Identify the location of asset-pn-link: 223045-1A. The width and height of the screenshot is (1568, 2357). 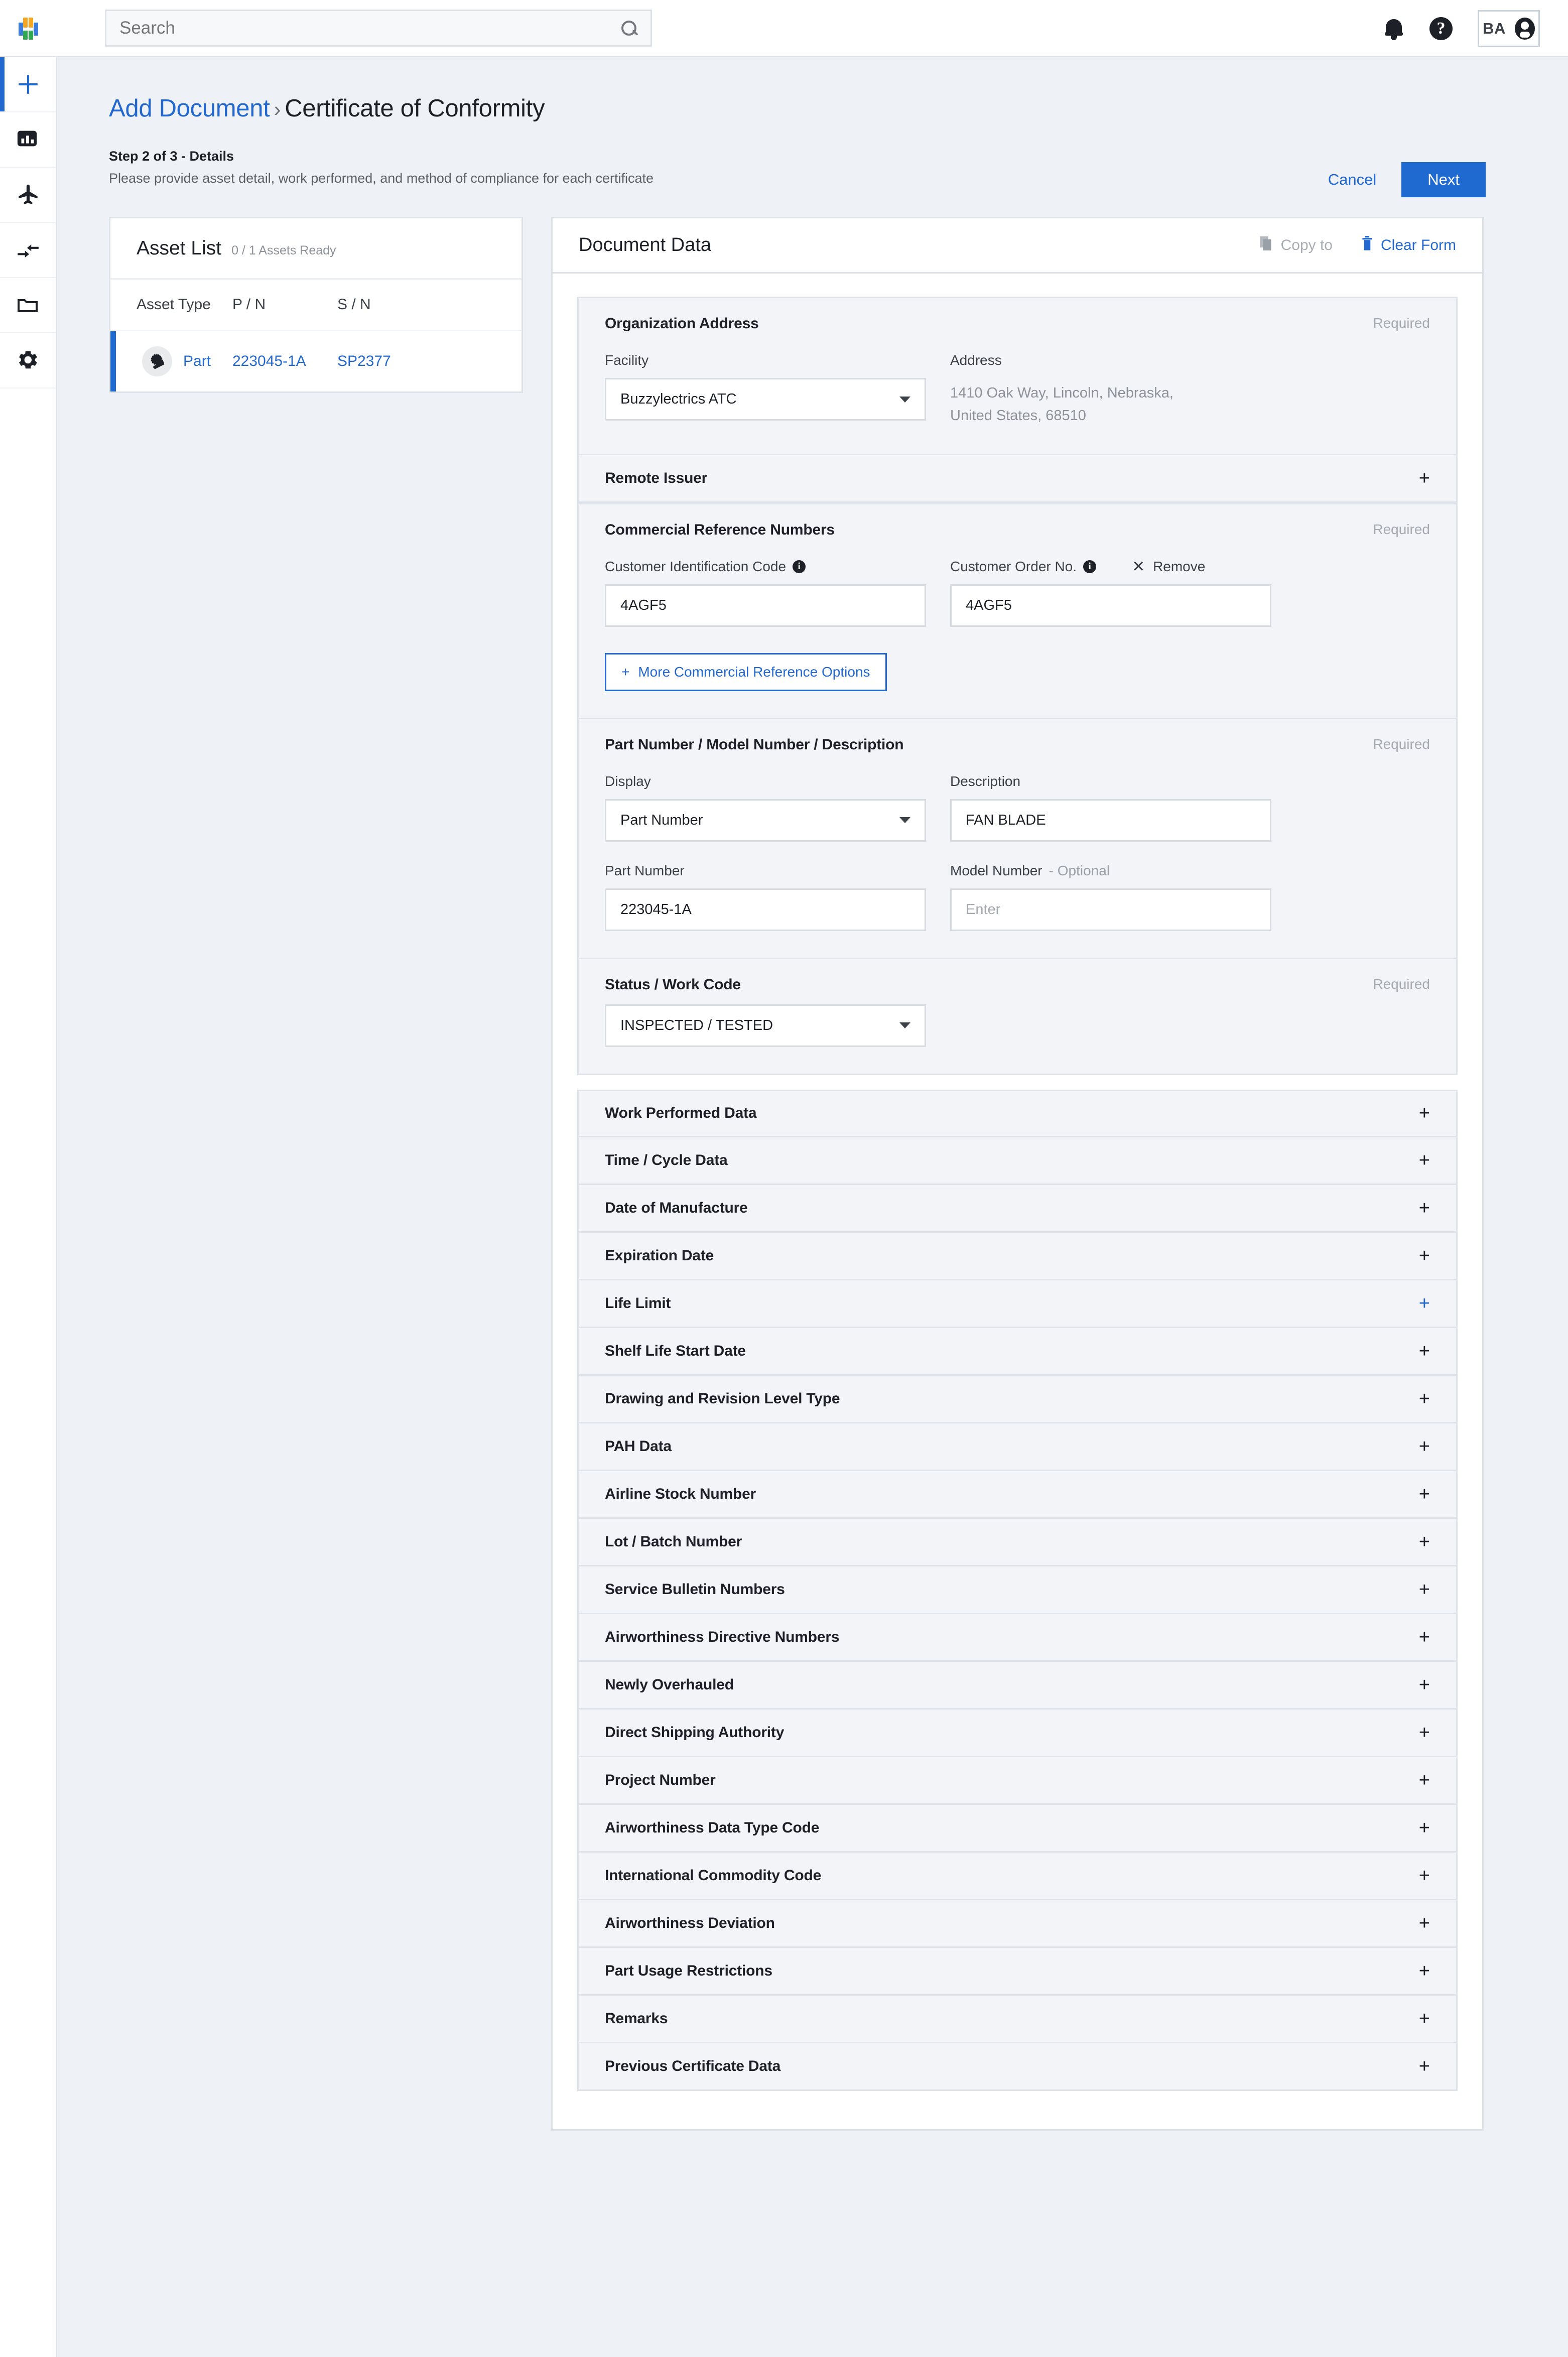
(284, 361).